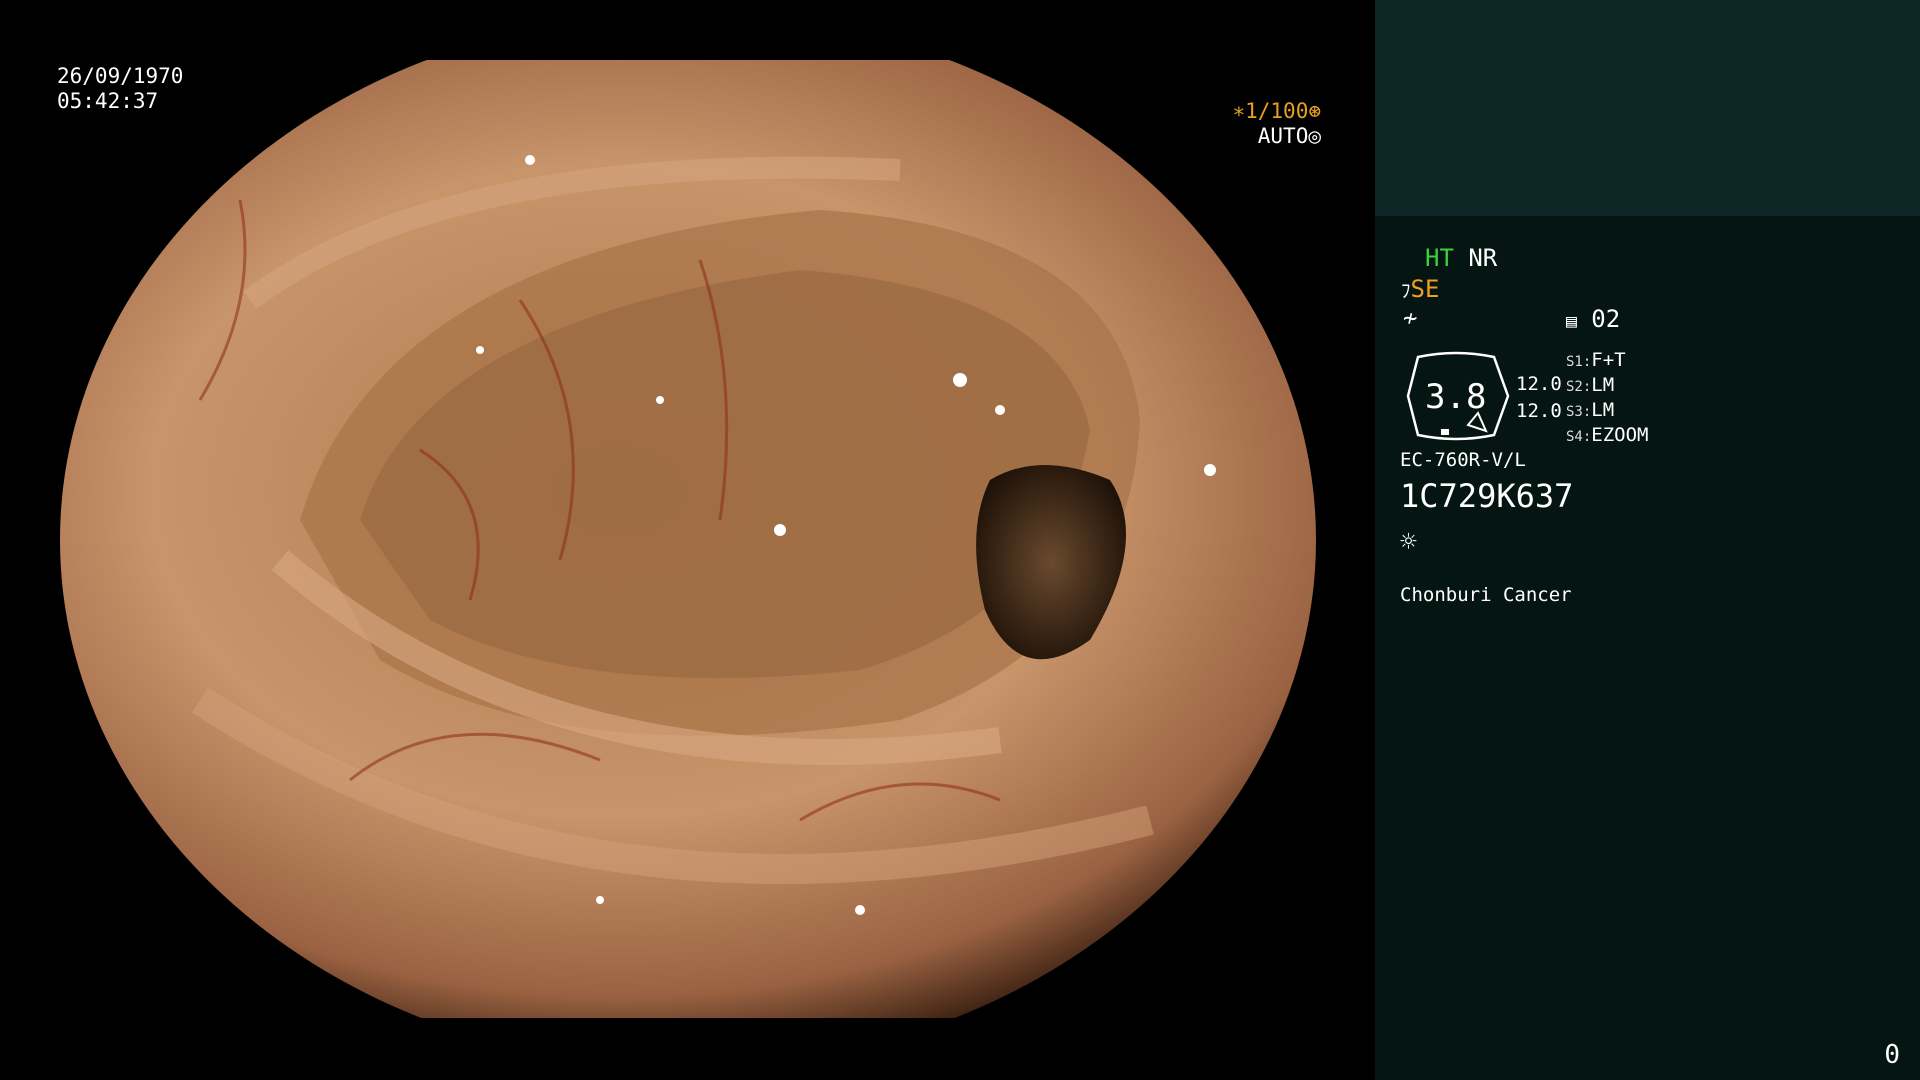 Image resolution: width=1920 pixels, height=1080 pixels. What do you see at coordinates (1606, 319) in the screenshot?
I see `memory-number: 02` at bounding box center [1606, 319].